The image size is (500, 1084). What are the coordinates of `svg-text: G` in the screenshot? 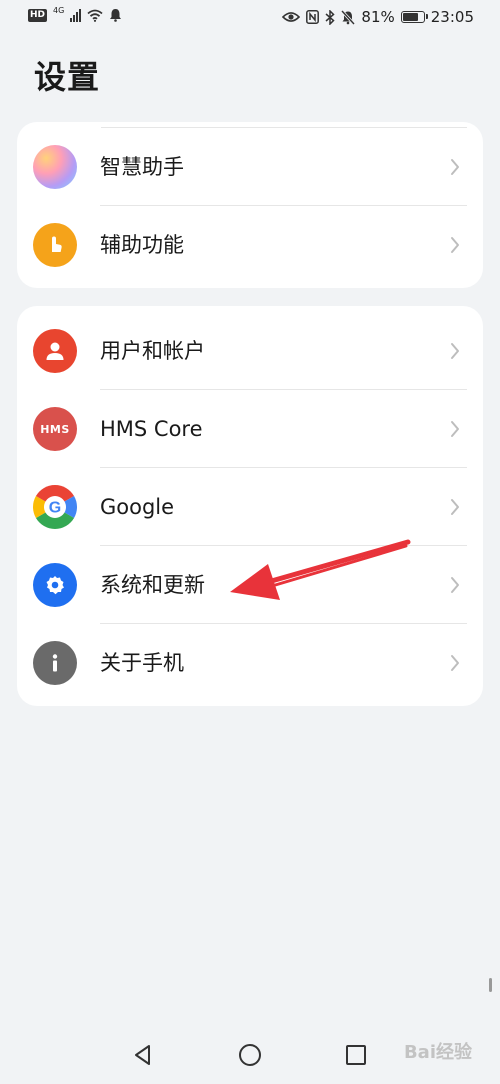 It's located at (55, 508).